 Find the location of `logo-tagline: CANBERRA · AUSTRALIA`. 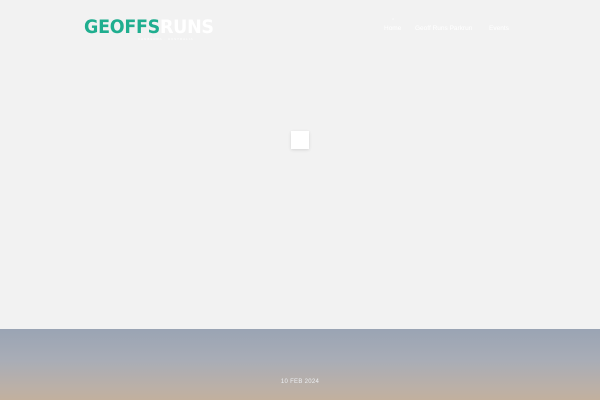

logo-tagline: CANBERRA · AUSTRALIA is located at coordinates (166, 39).